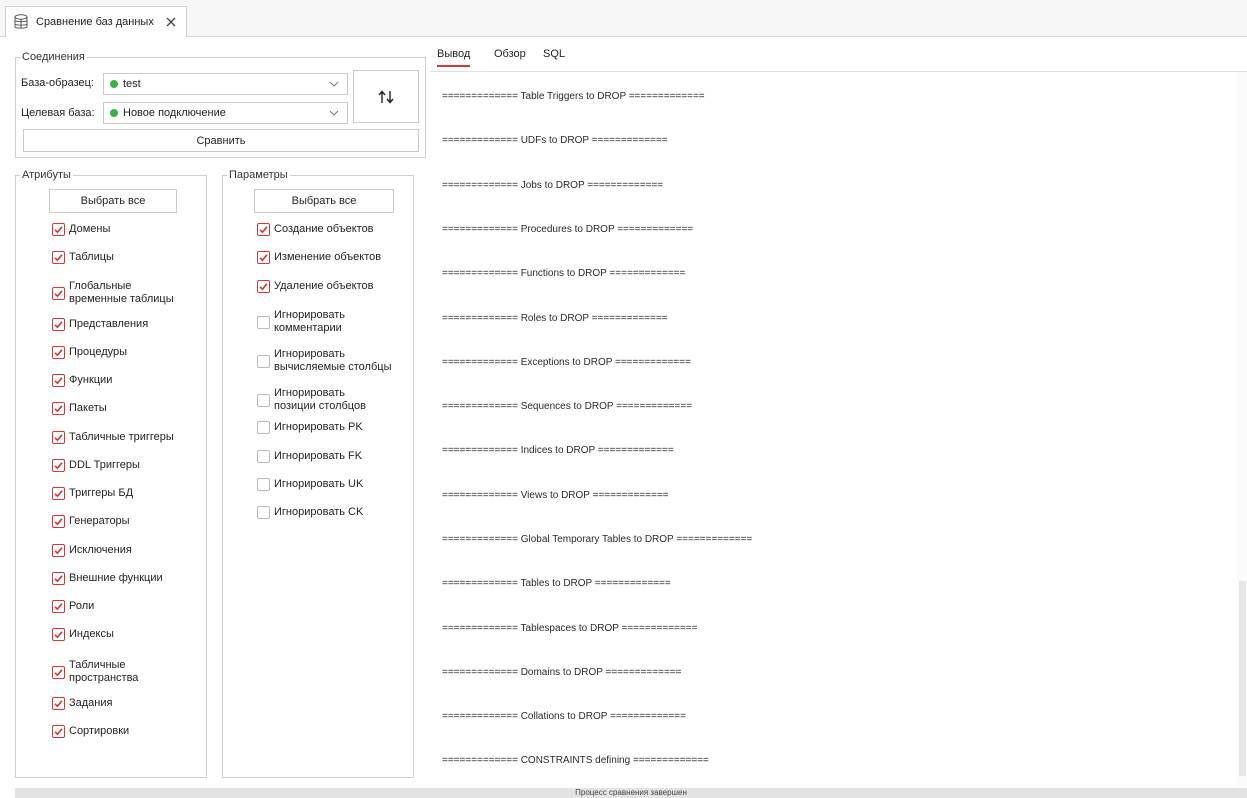 The image size is (1247, 798). Describe the element at coordinates (319, 484) in the screenshot. I see `checkbox-label: Игнорировать UK` at that location.